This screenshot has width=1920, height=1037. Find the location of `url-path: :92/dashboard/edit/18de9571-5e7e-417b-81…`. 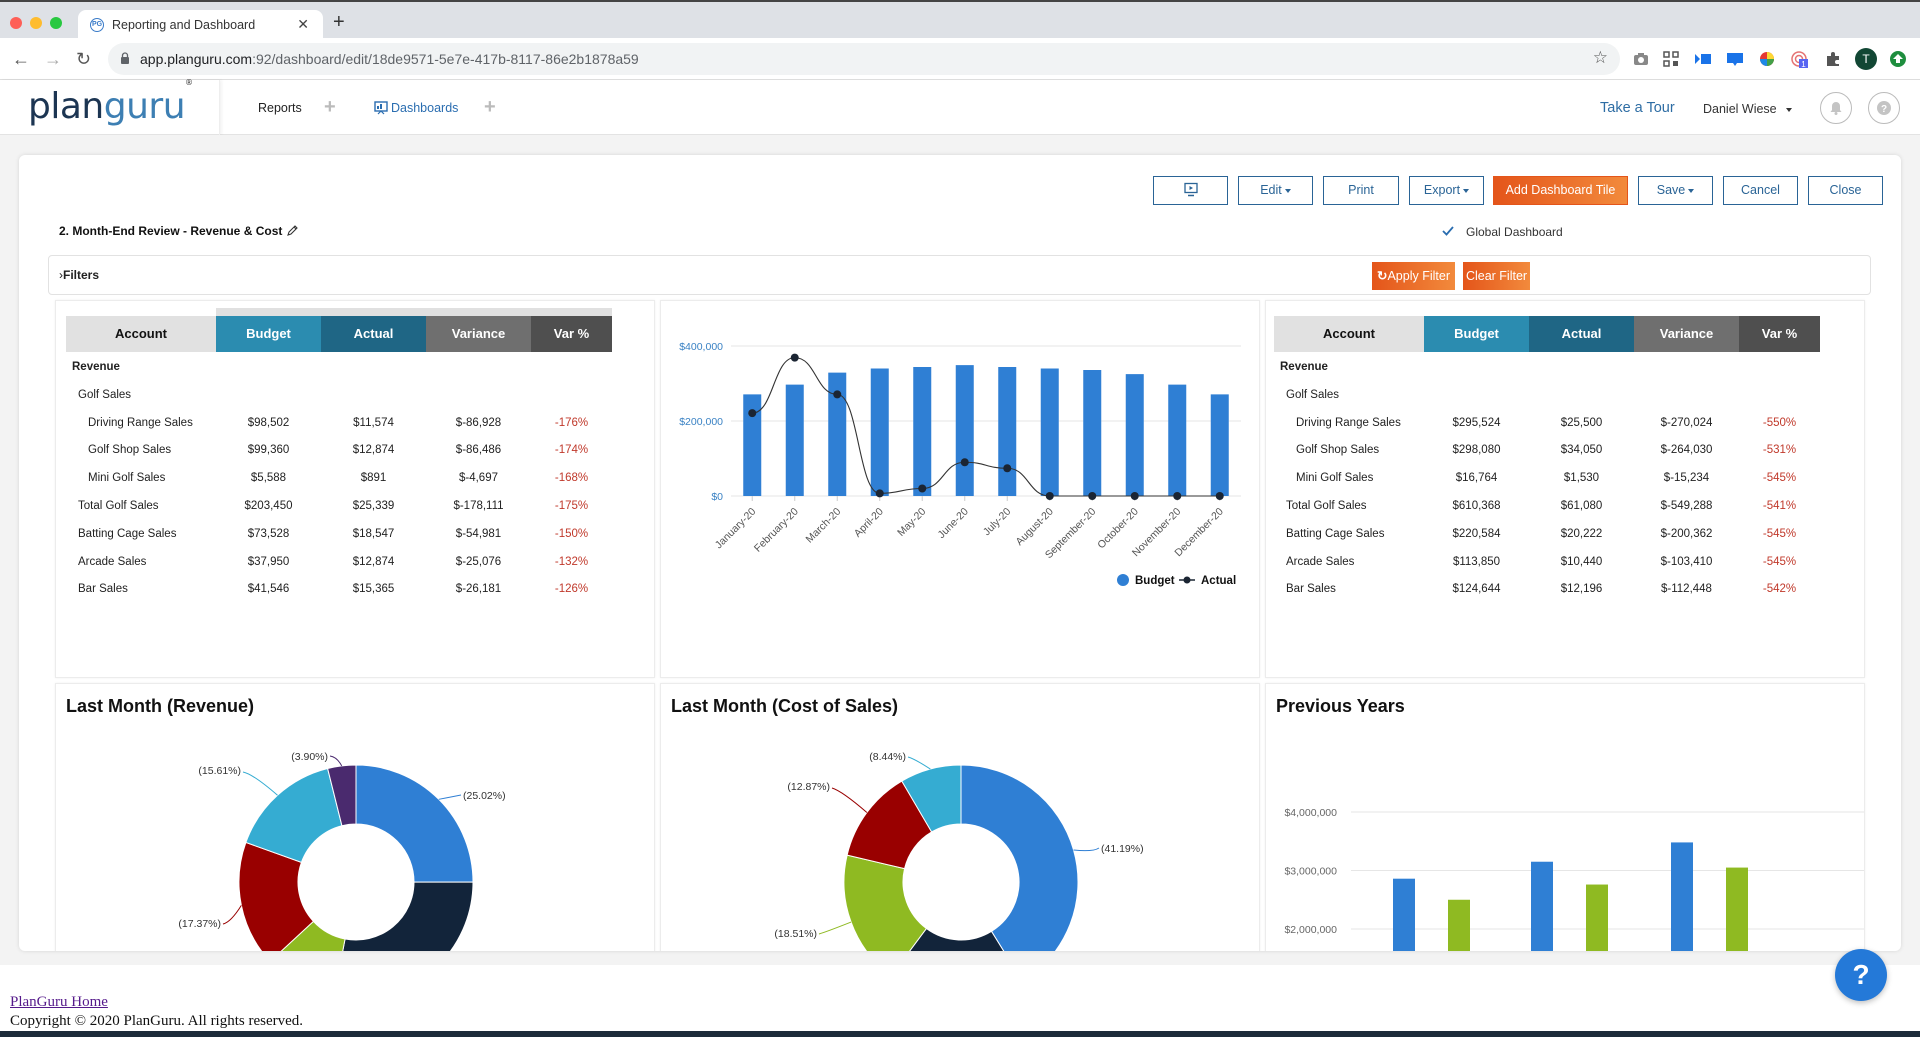

url-path: :92/dashboard/edit/18de9571-5e7e-417b-81… is located at coordinates (445, 59).